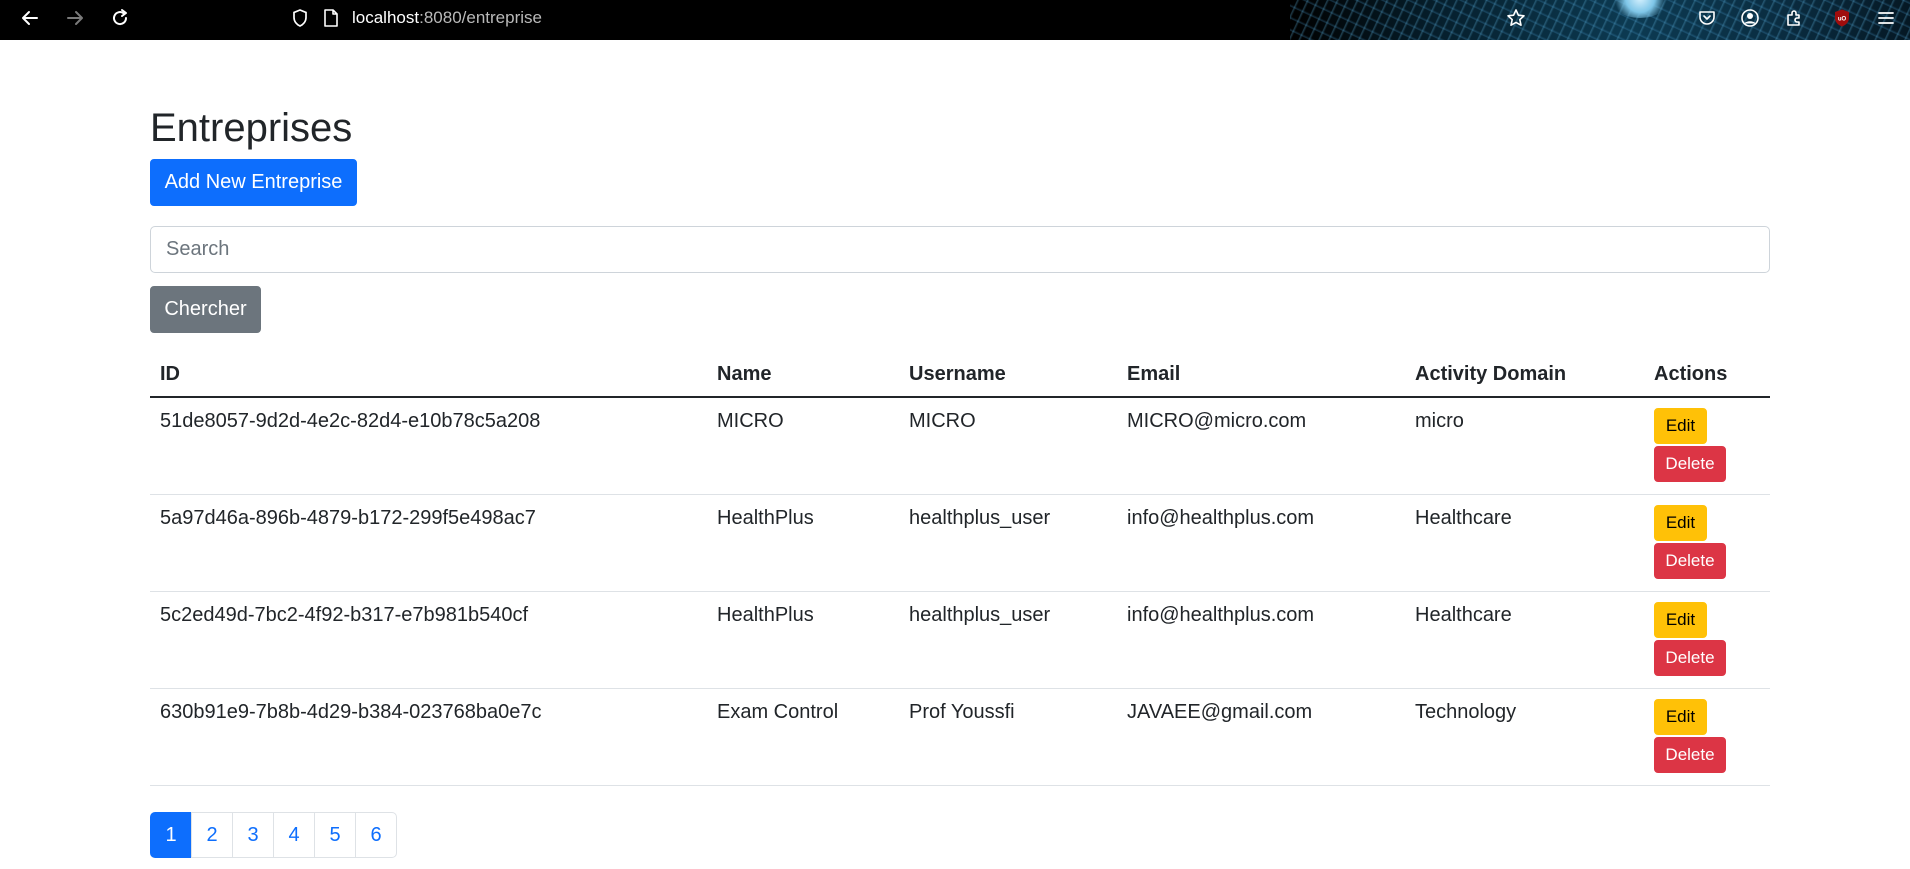 The image size is (1910, 869). Describe the element at coordinates (253, 182) in the screenshot. I see `add-entreprise-button: Add New Entreprise` at that location.